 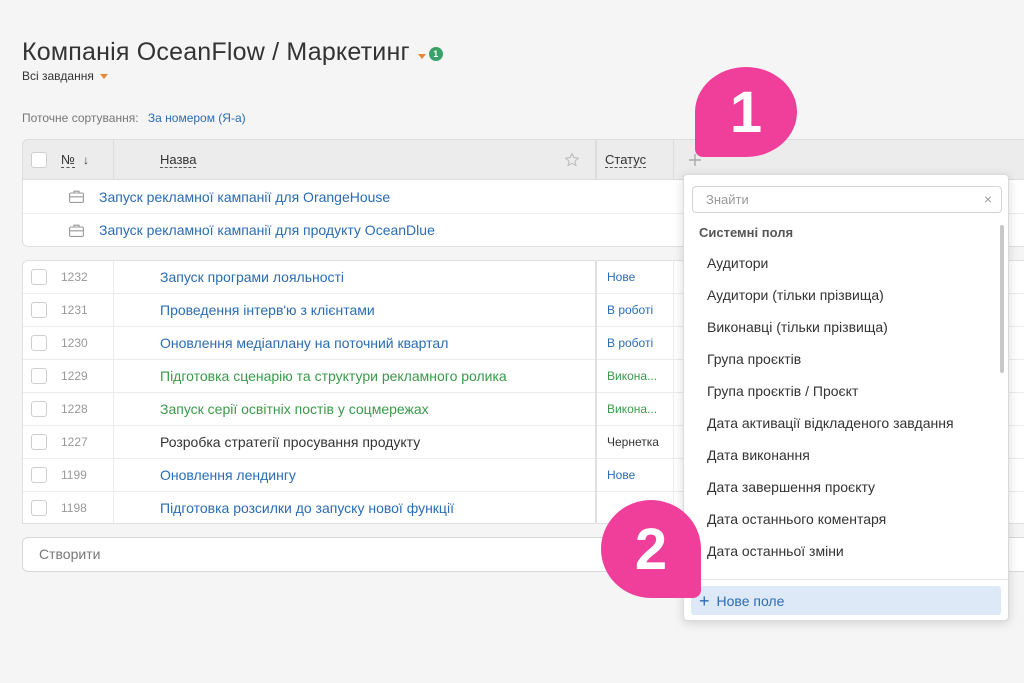 I want to click on select-all-checkbox, so click(x=39, y=159).